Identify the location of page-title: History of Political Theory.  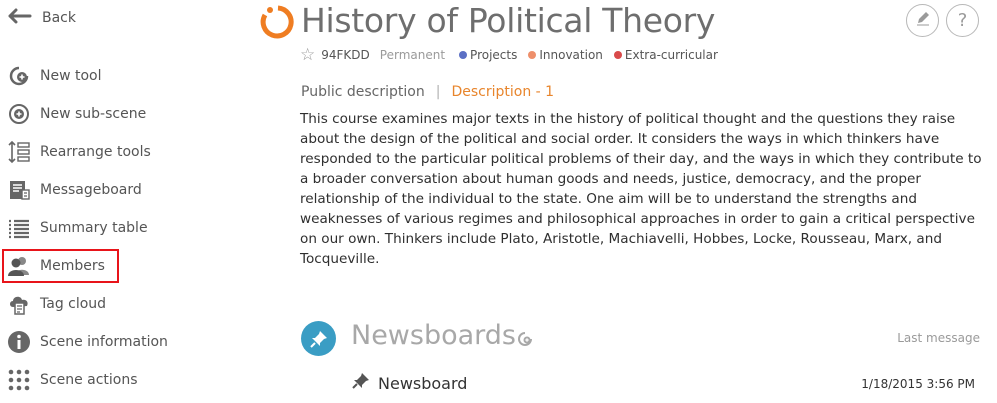
(508, 20).